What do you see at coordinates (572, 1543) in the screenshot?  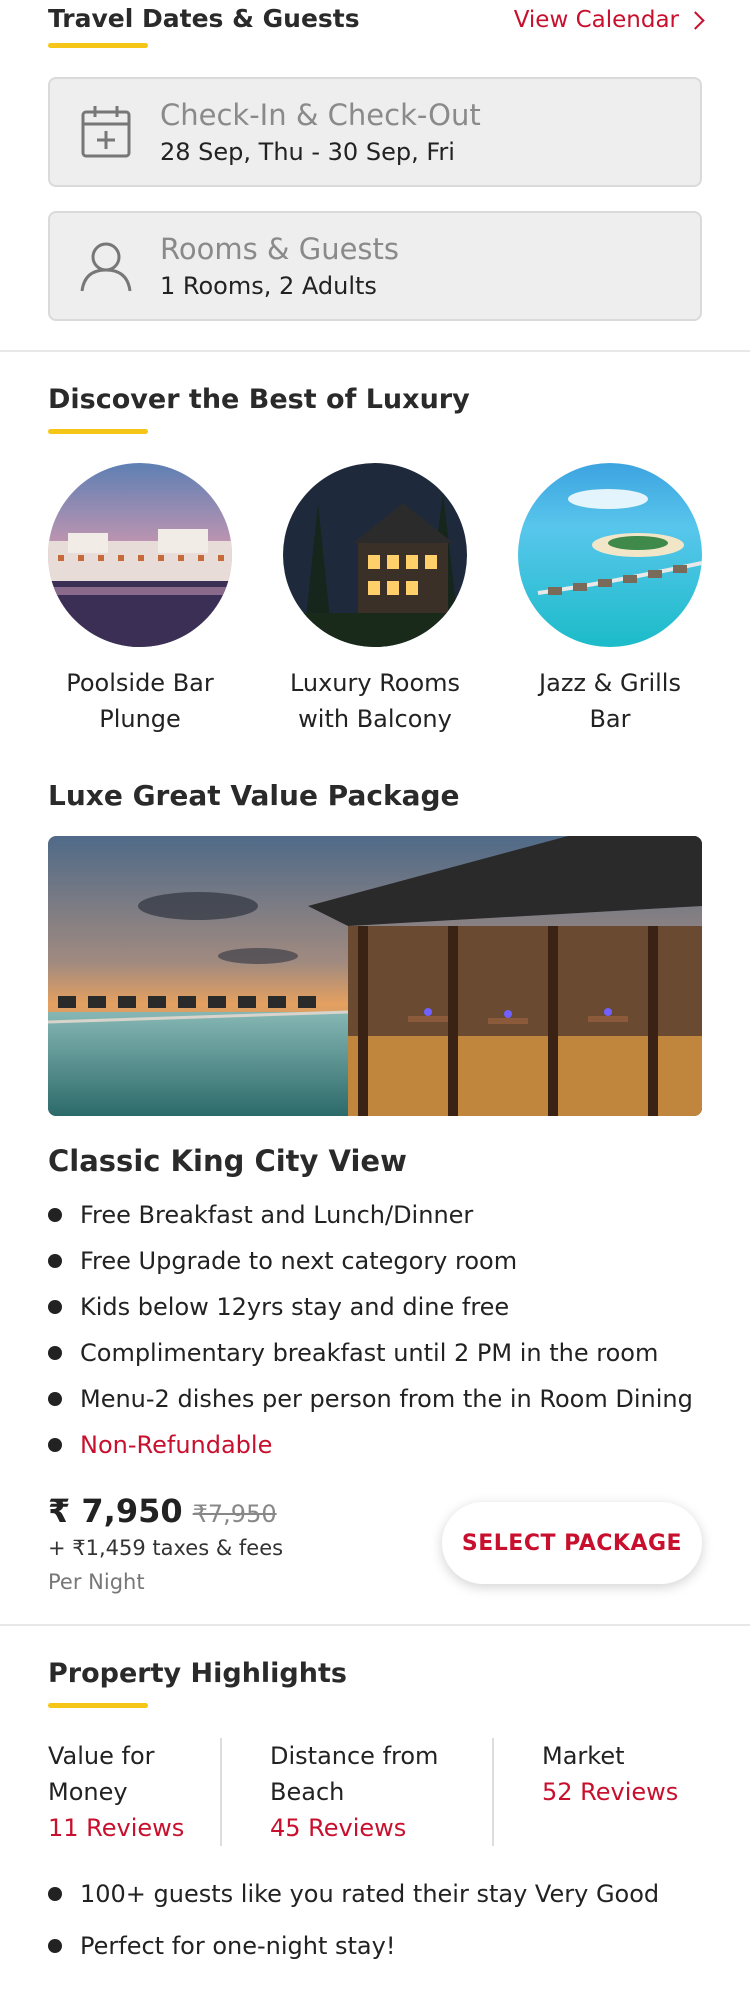 I see `select-package-button: SELECT PACKAGE` at bounding box center [572, 1543].